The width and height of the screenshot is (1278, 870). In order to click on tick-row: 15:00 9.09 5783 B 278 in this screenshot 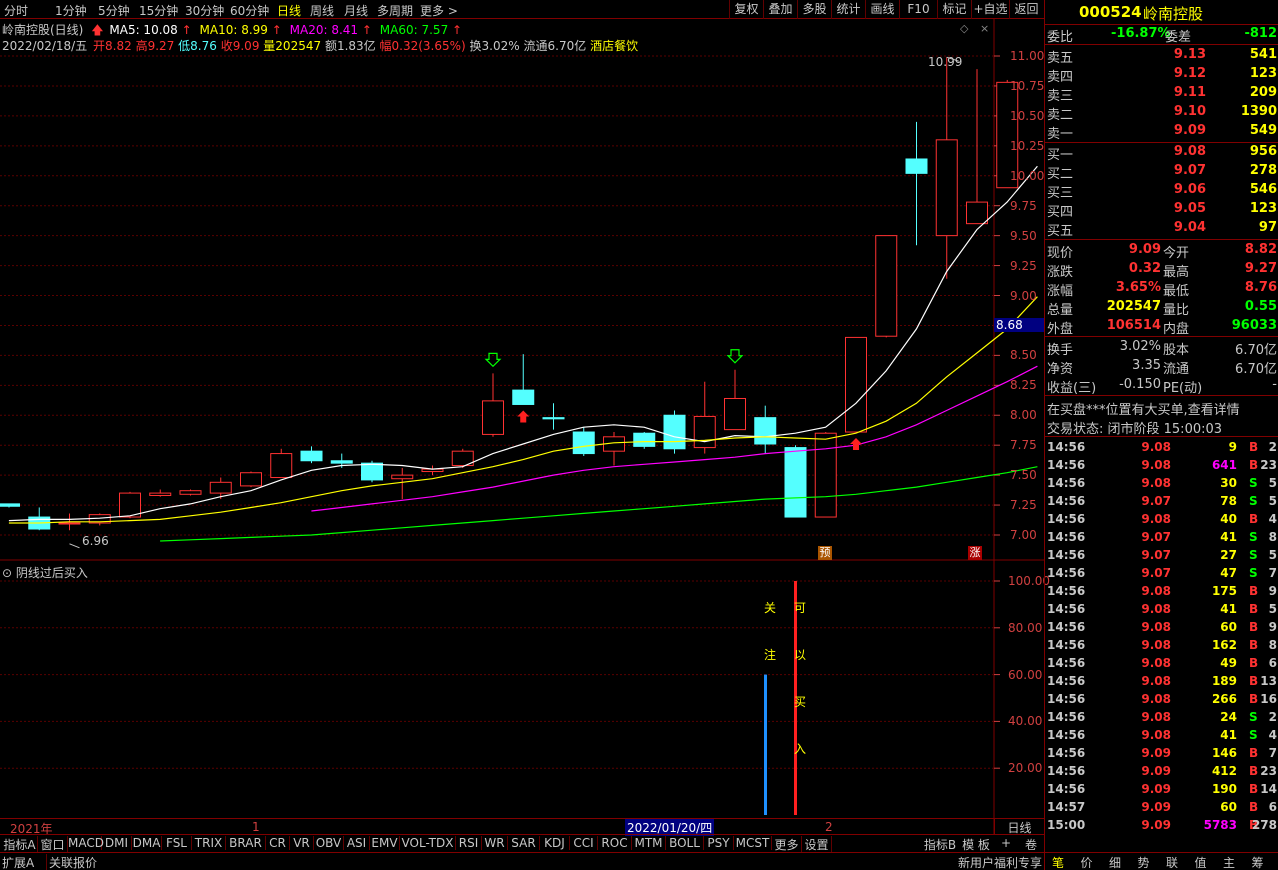, I will do `click(1161, 825)`.